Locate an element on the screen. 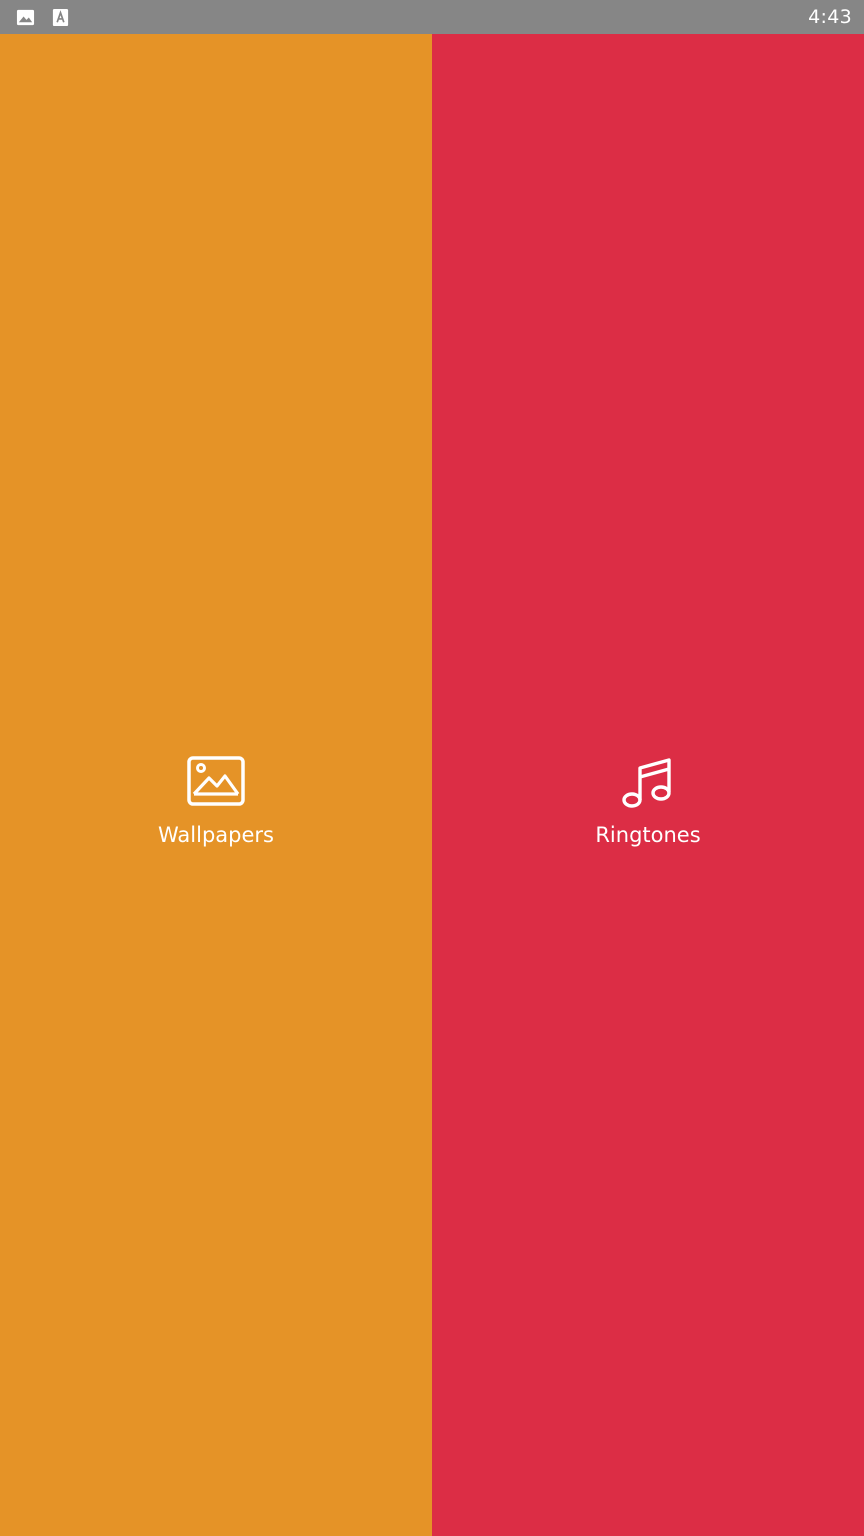  image-notification-icon is located at coordinates (25, 17).